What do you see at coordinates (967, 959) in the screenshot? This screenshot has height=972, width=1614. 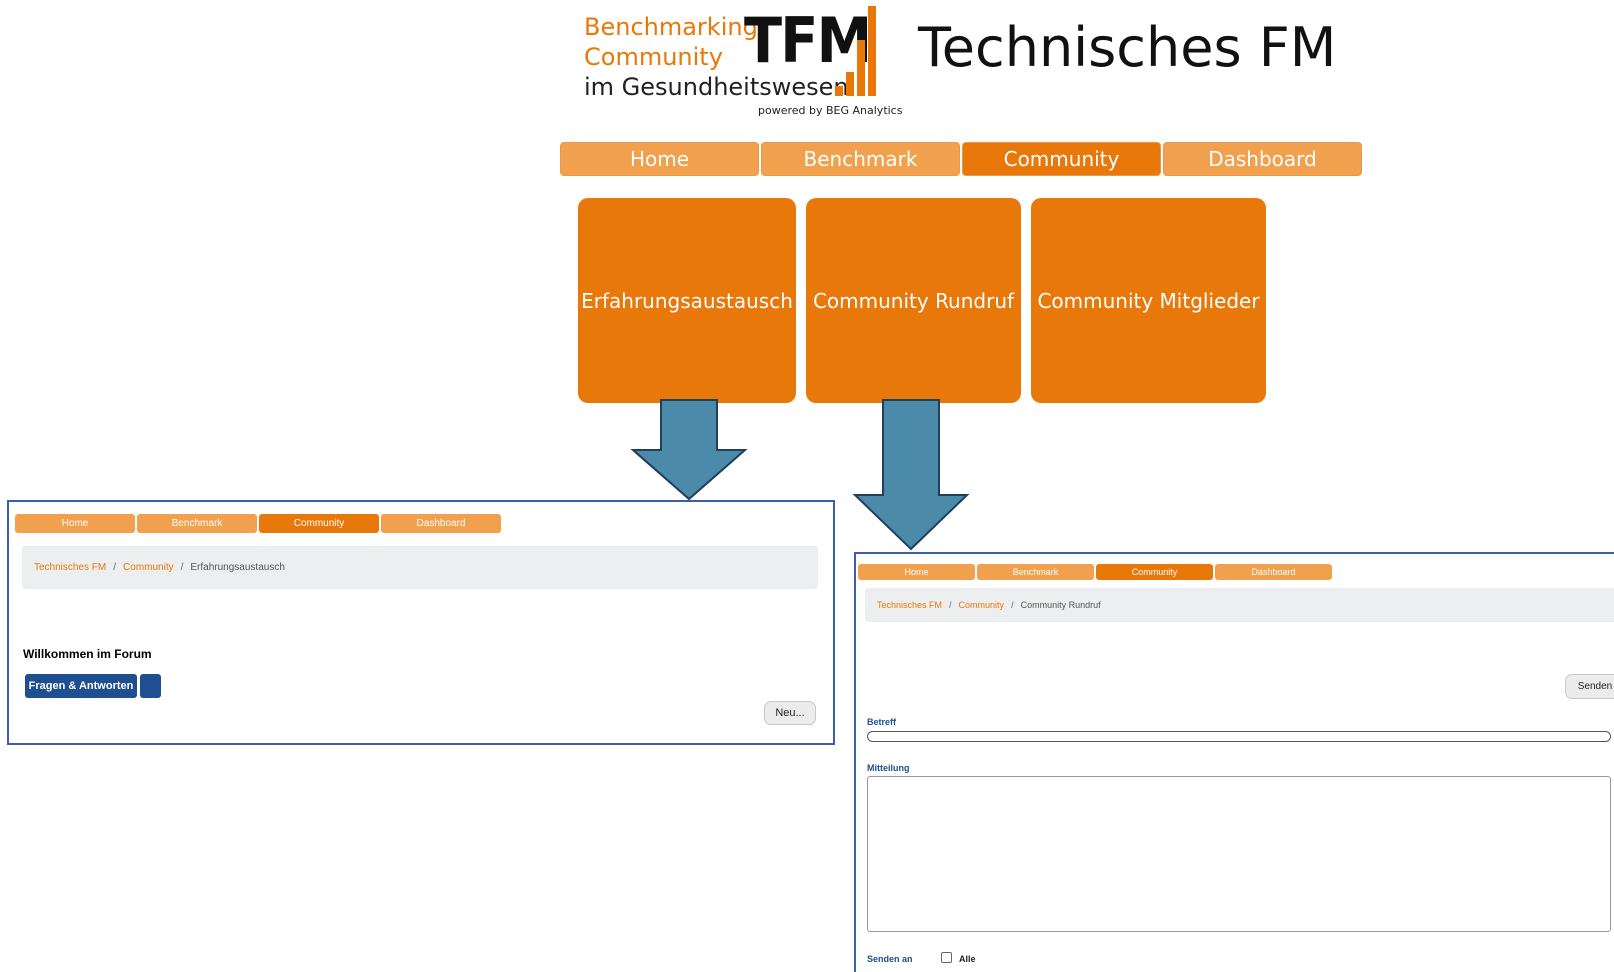 I see `all-checkbox-label: Alle` at bounding box center [967, 959].